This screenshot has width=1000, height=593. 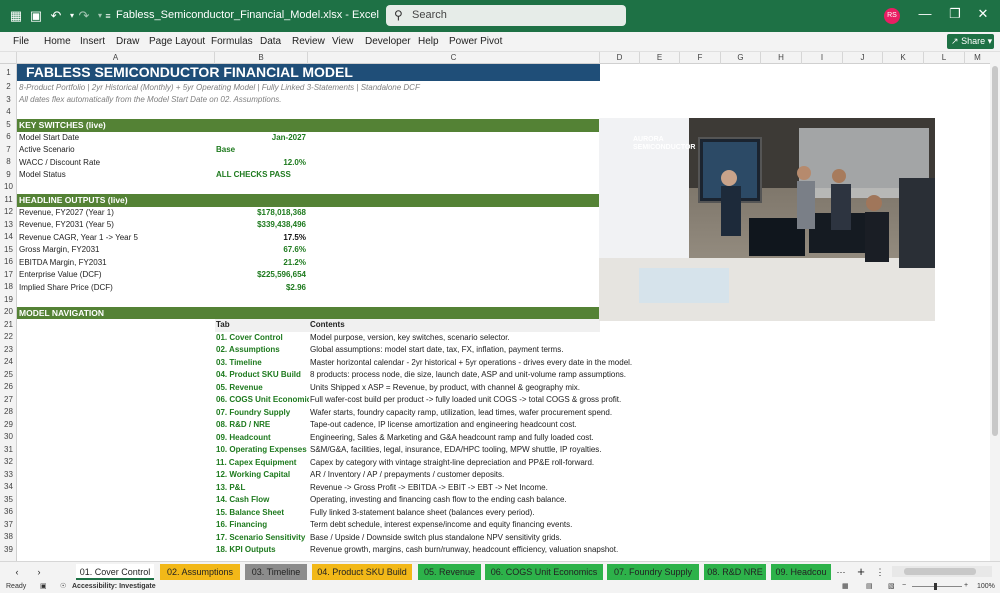 I want to click on nav-tab-link: 12. Working Capital, so click(x=253, y=475).